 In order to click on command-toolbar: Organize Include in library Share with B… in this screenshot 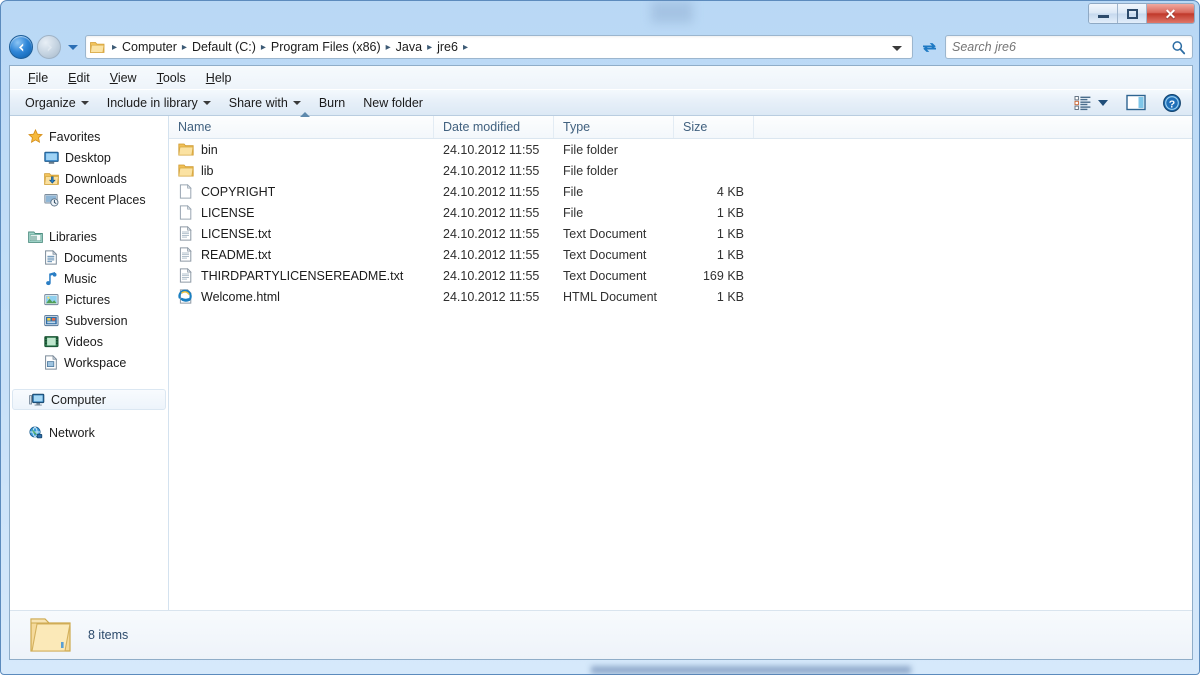, I will do `click(601, 102)`.